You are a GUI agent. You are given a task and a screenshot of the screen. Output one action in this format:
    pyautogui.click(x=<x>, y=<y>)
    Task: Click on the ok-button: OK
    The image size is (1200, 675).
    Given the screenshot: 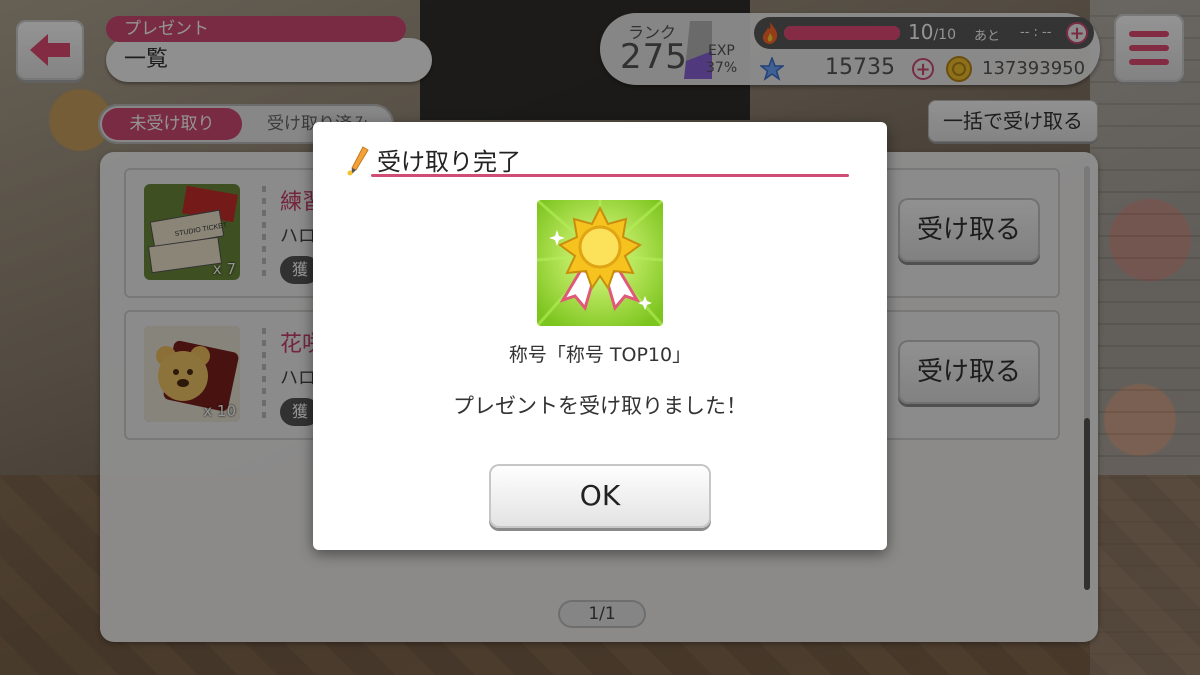 What is the action you would take?
    pyautogui.click(x=600, y=496)
    